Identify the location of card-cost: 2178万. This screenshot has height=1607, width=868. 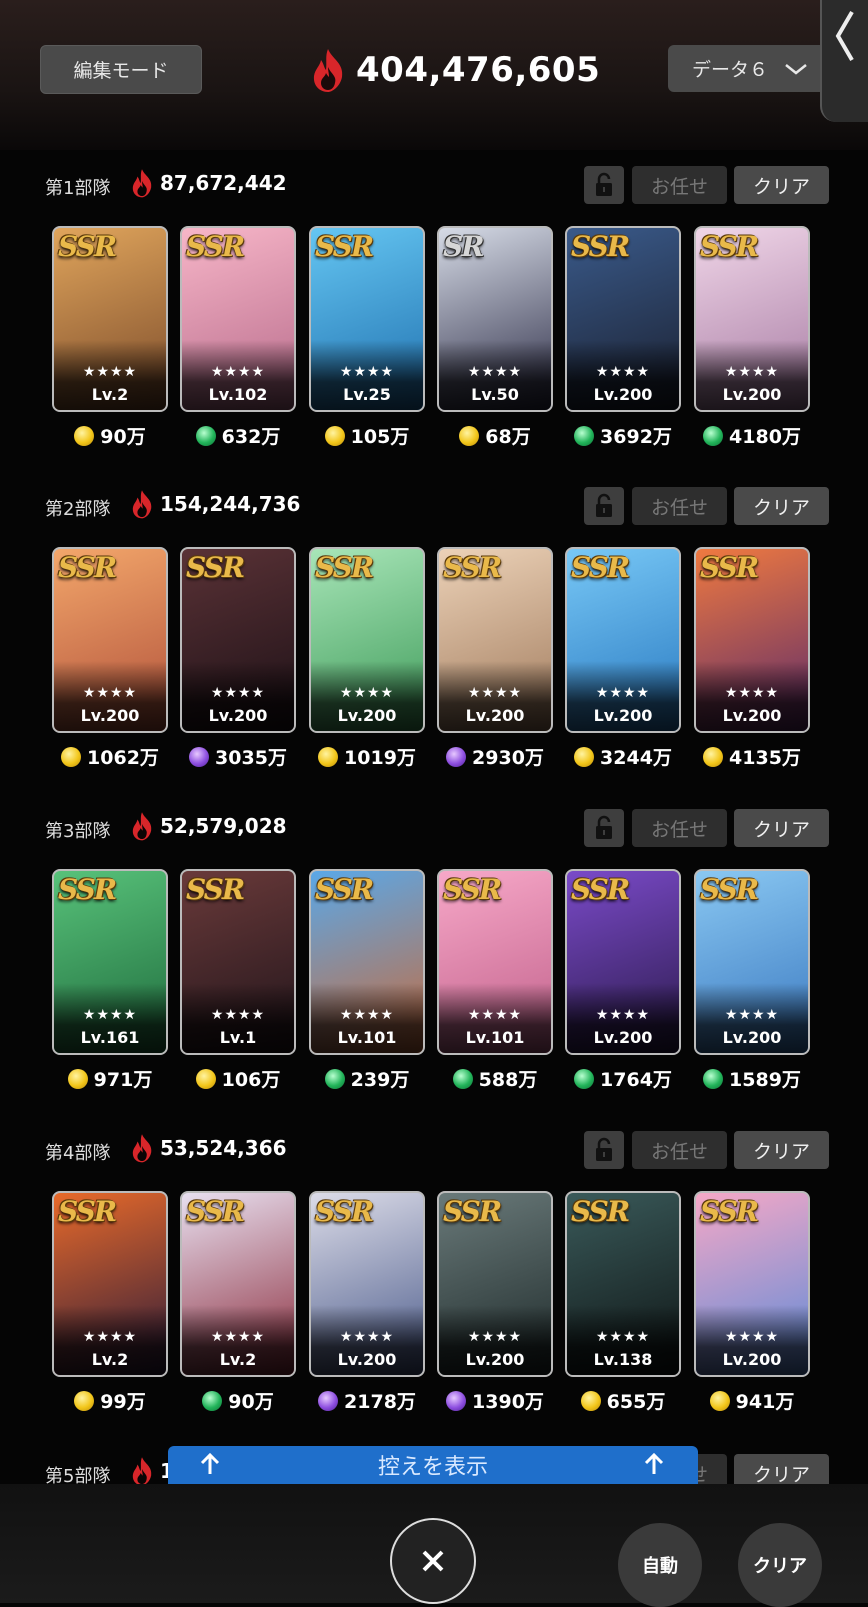
(367, 1400).